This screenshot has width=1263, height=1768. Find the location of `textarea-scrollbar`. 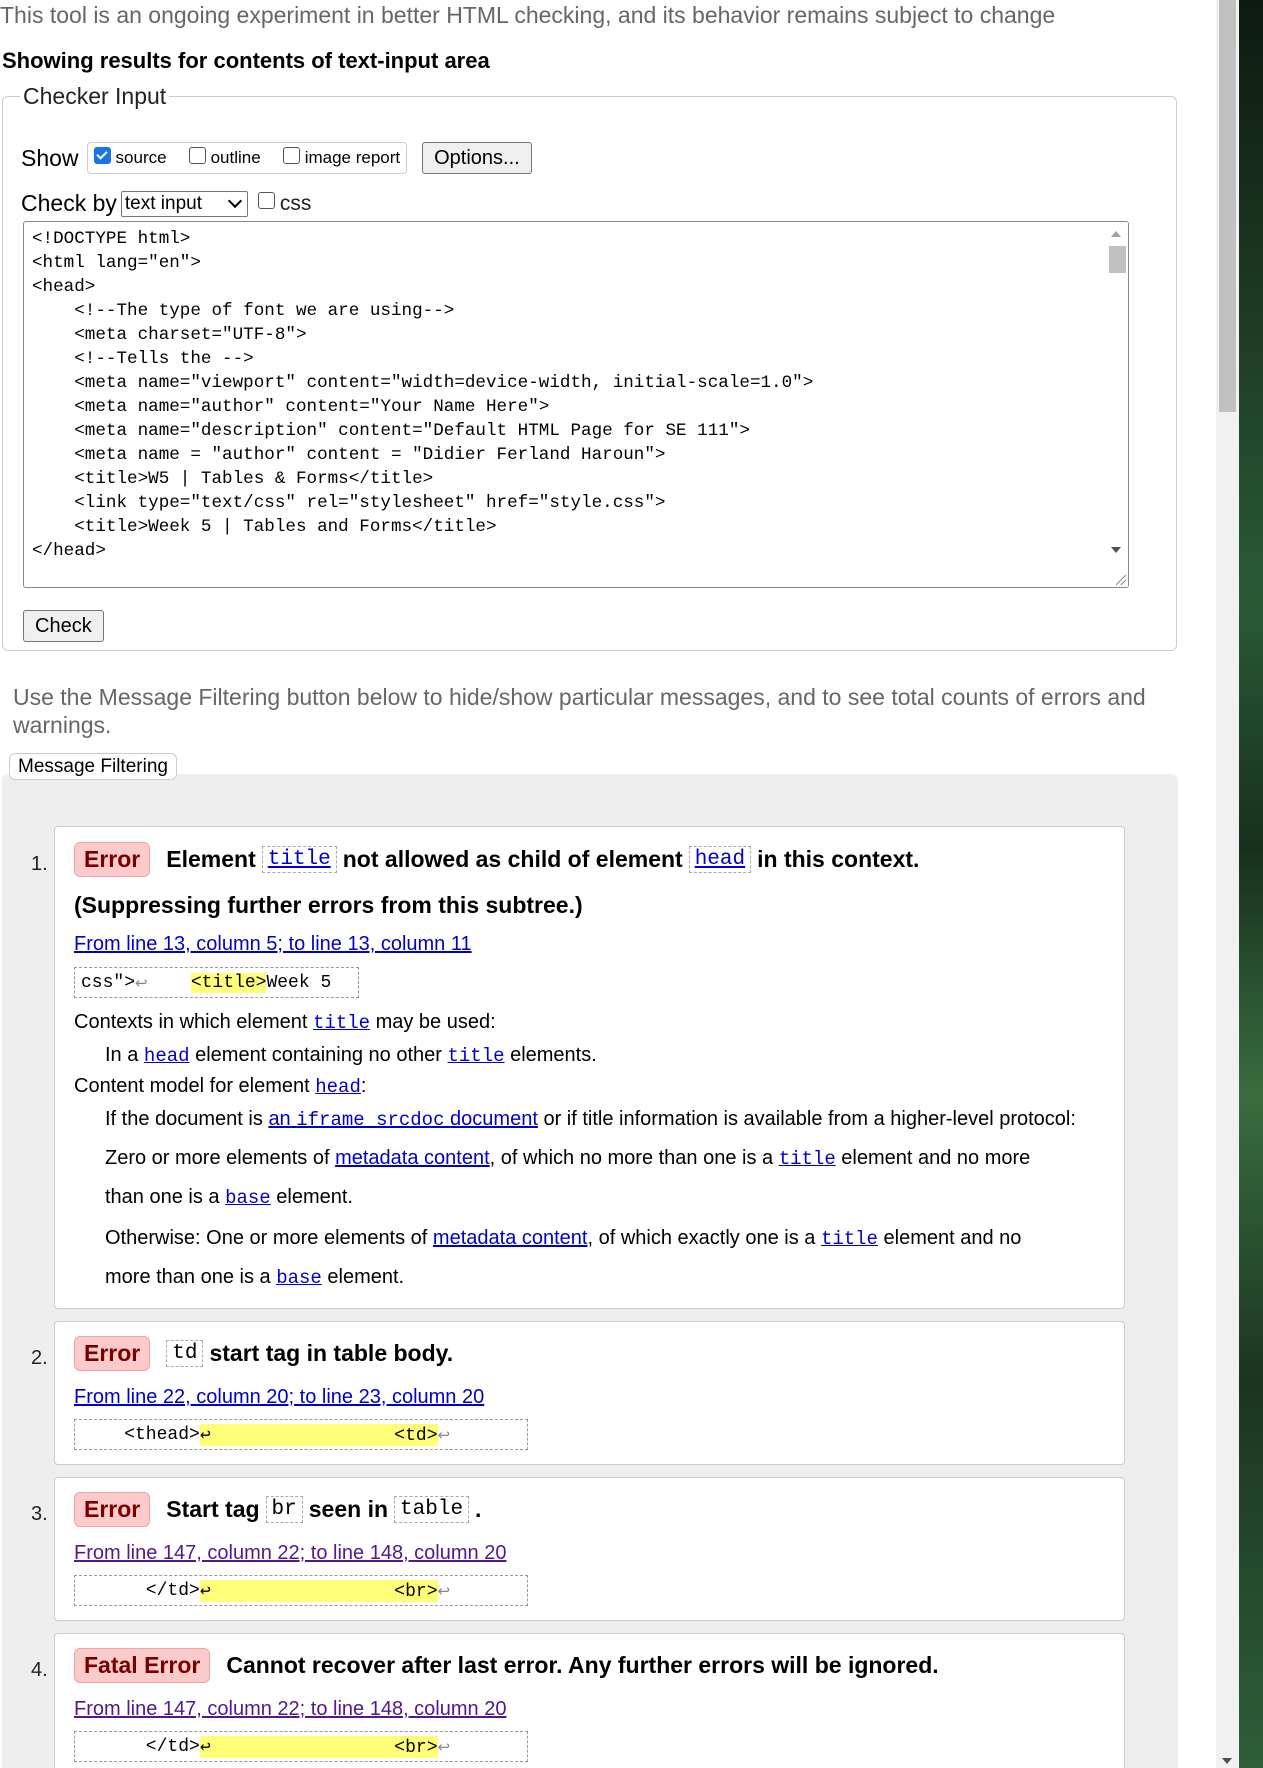

textarea-scrollbar is located at coordinates (1116, 404).